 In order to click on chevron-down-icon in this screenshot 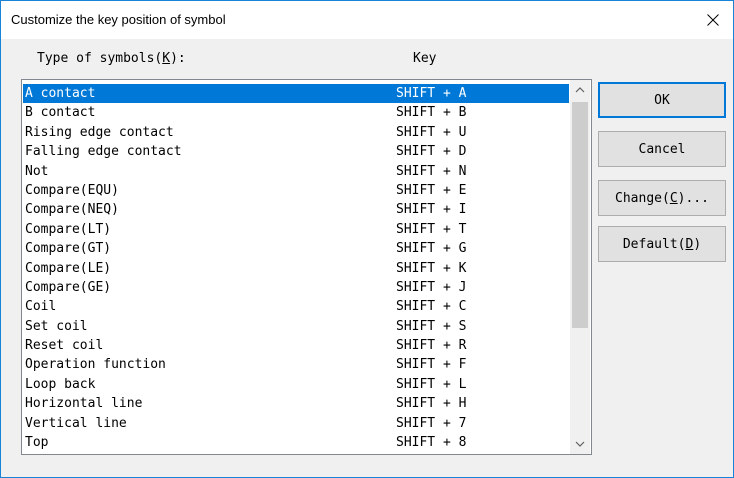, I will do `click(580, 444)`.